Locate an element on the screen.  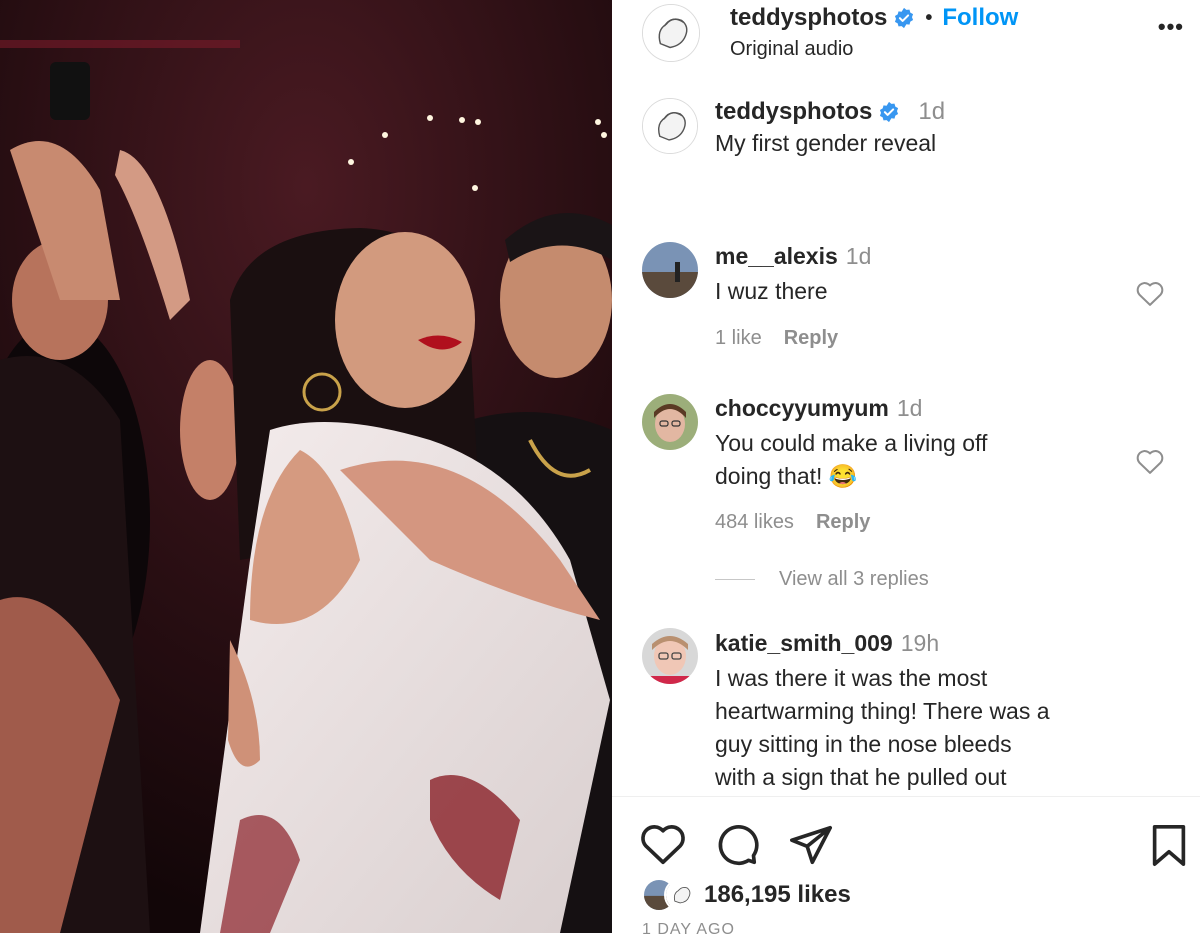
comment-text-line: heartwarming thing! There was a is located at coordinates (882, 711).